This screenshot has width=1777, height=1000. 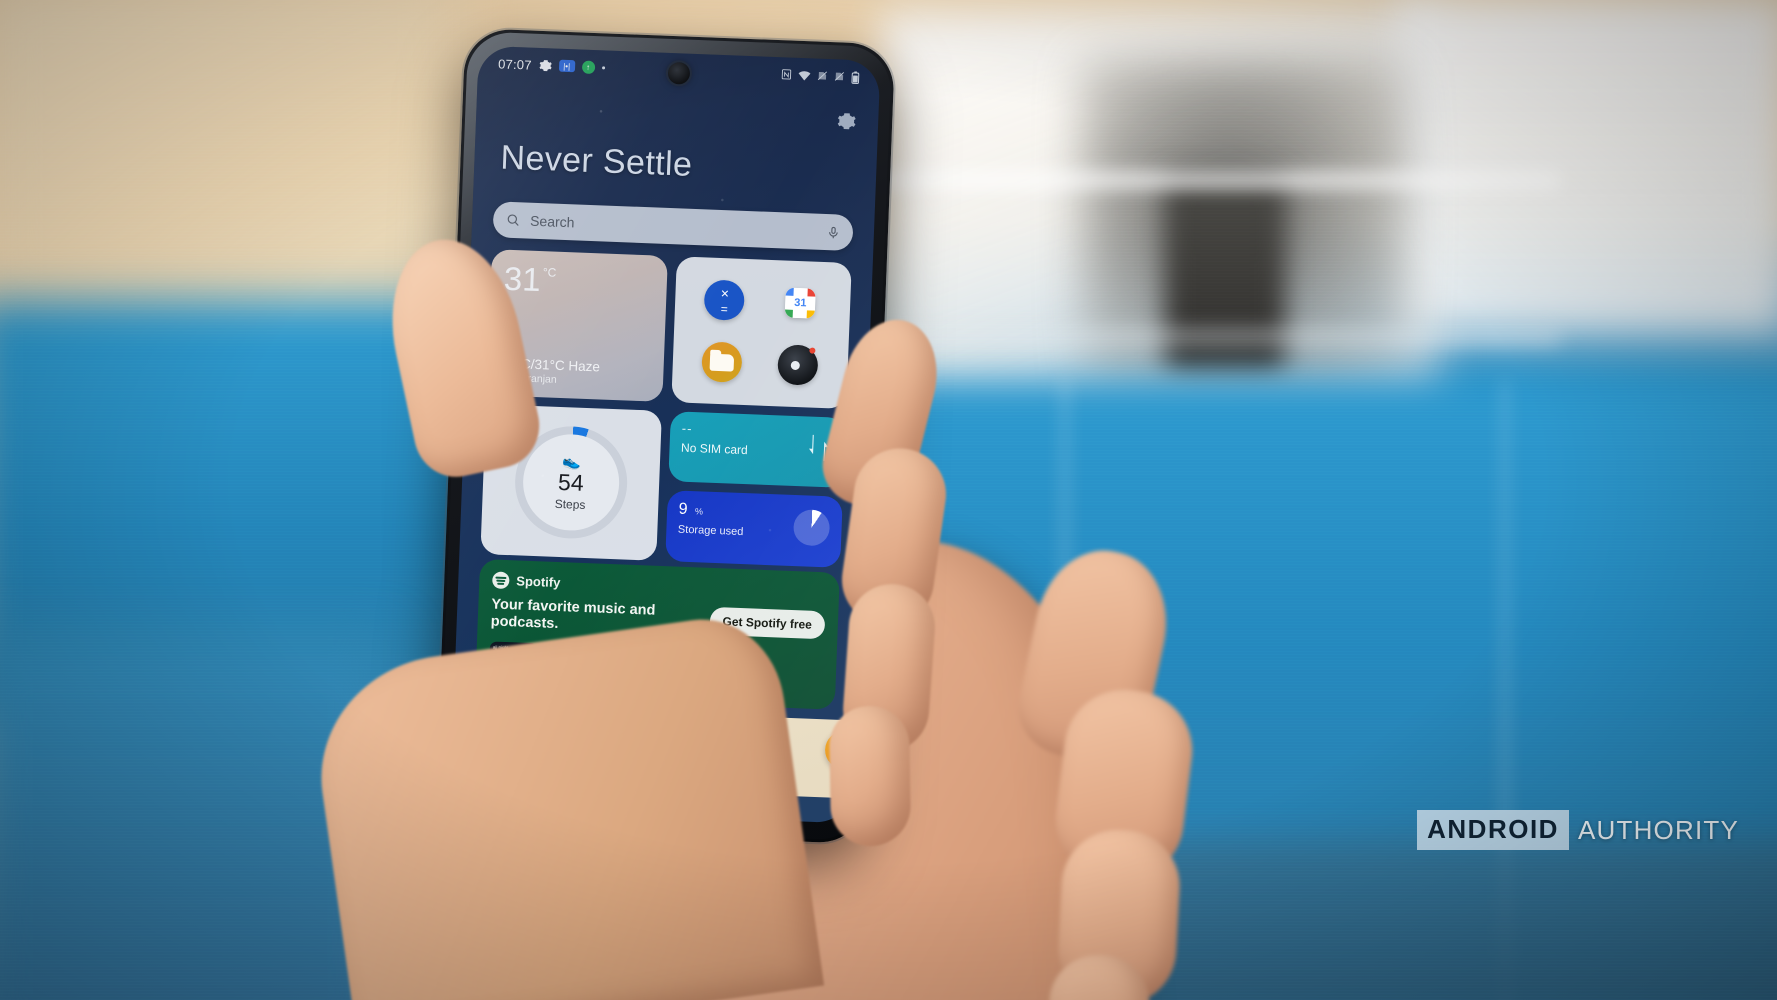 What do you see at coordinates (549, 272) in the screenshot?
I see `weather-unit: °C` at bounding box center [549, 272].